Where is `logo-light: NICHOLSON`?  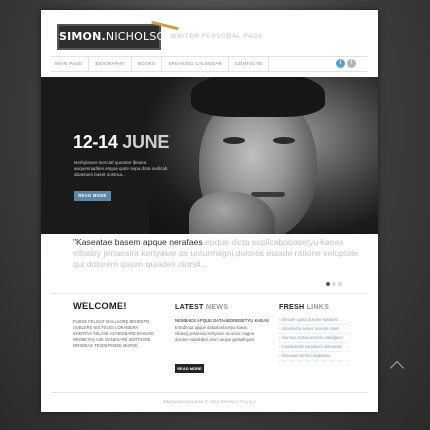
logo-light: NICHOLSON is located at coordinates (139, 36).